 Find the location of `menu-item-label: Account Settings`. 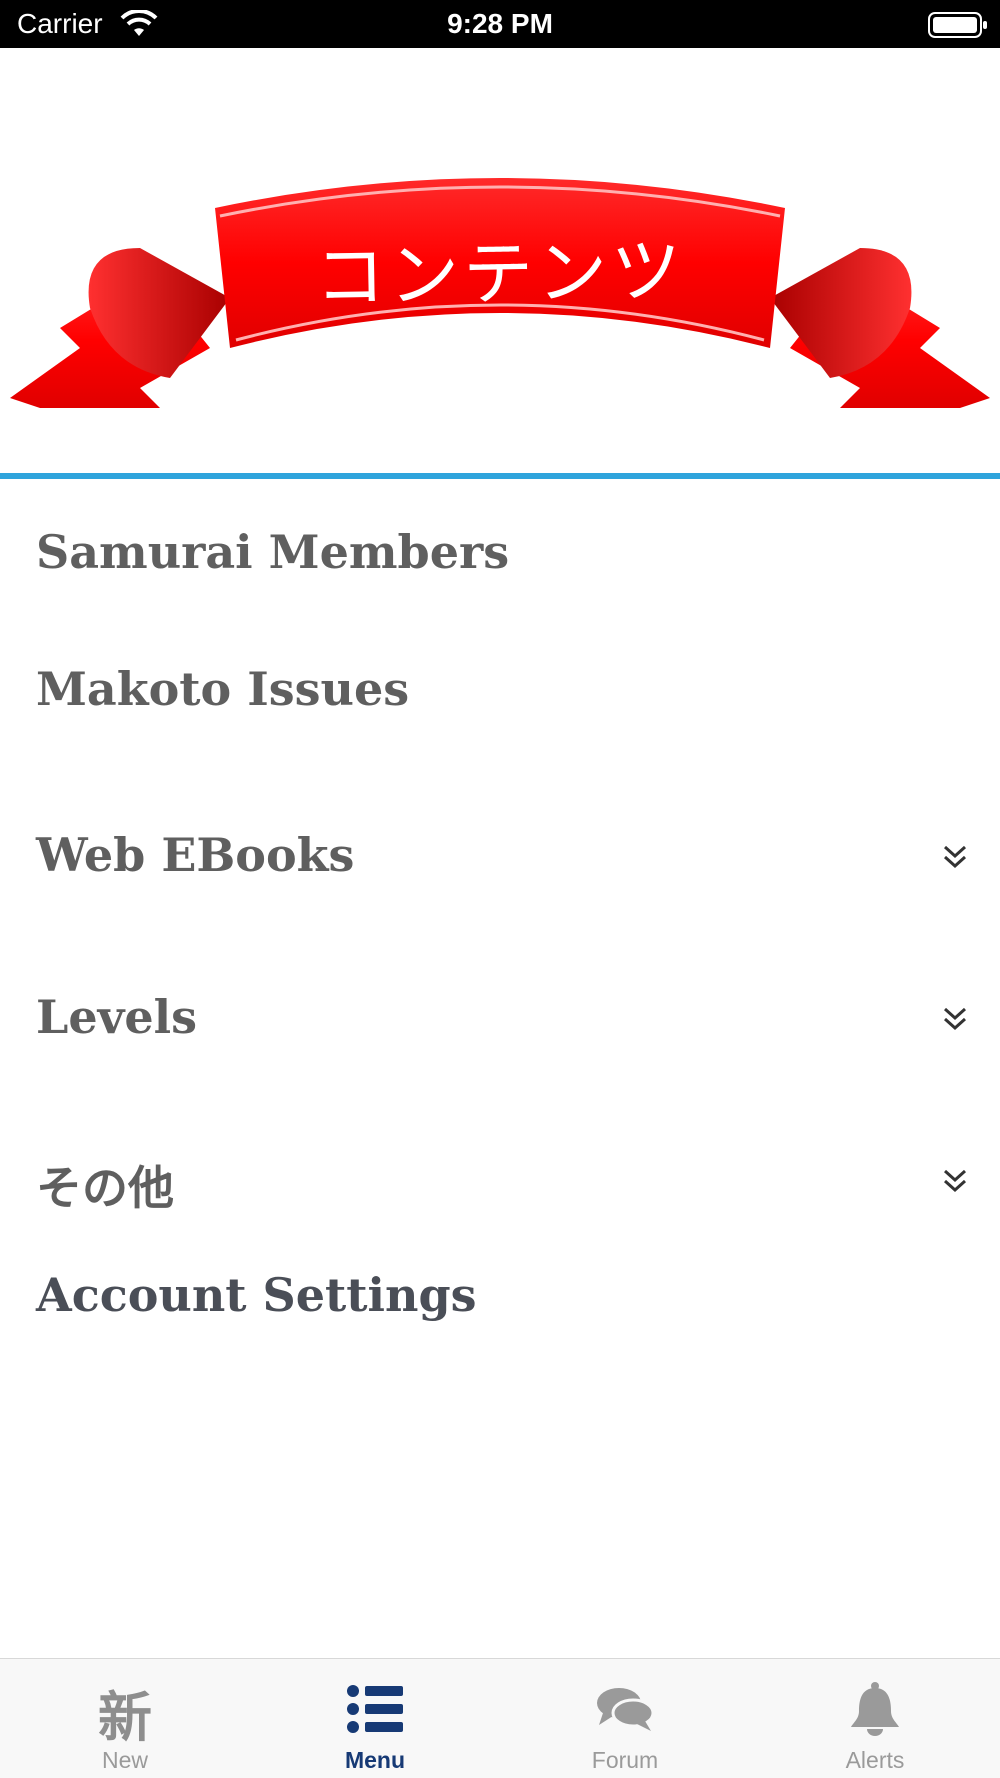

menu-item-label: Account Settings is located at coordinates (256, 1295).